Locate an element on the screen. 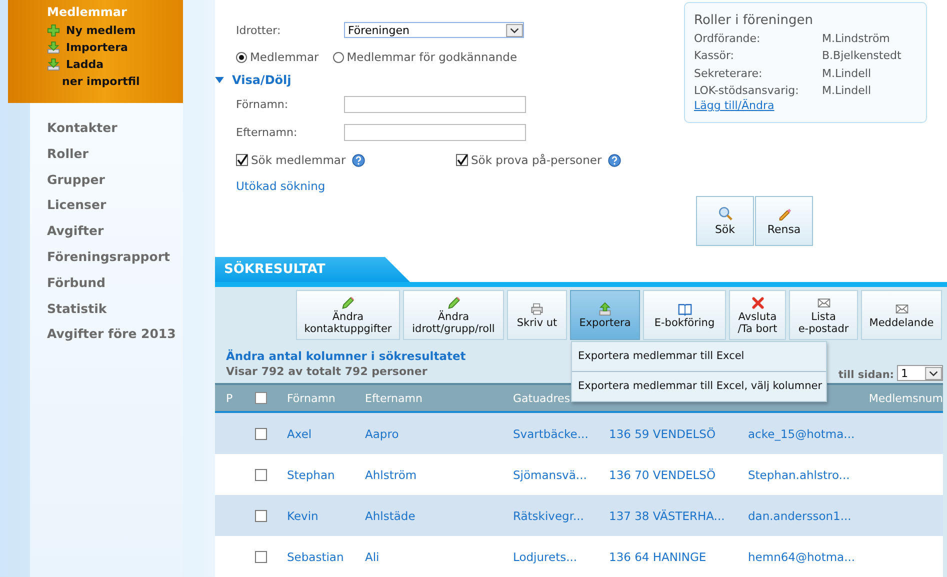 The height and width of the screenshot is (577, 947). column-header: P is located at coordinates (229, 398).